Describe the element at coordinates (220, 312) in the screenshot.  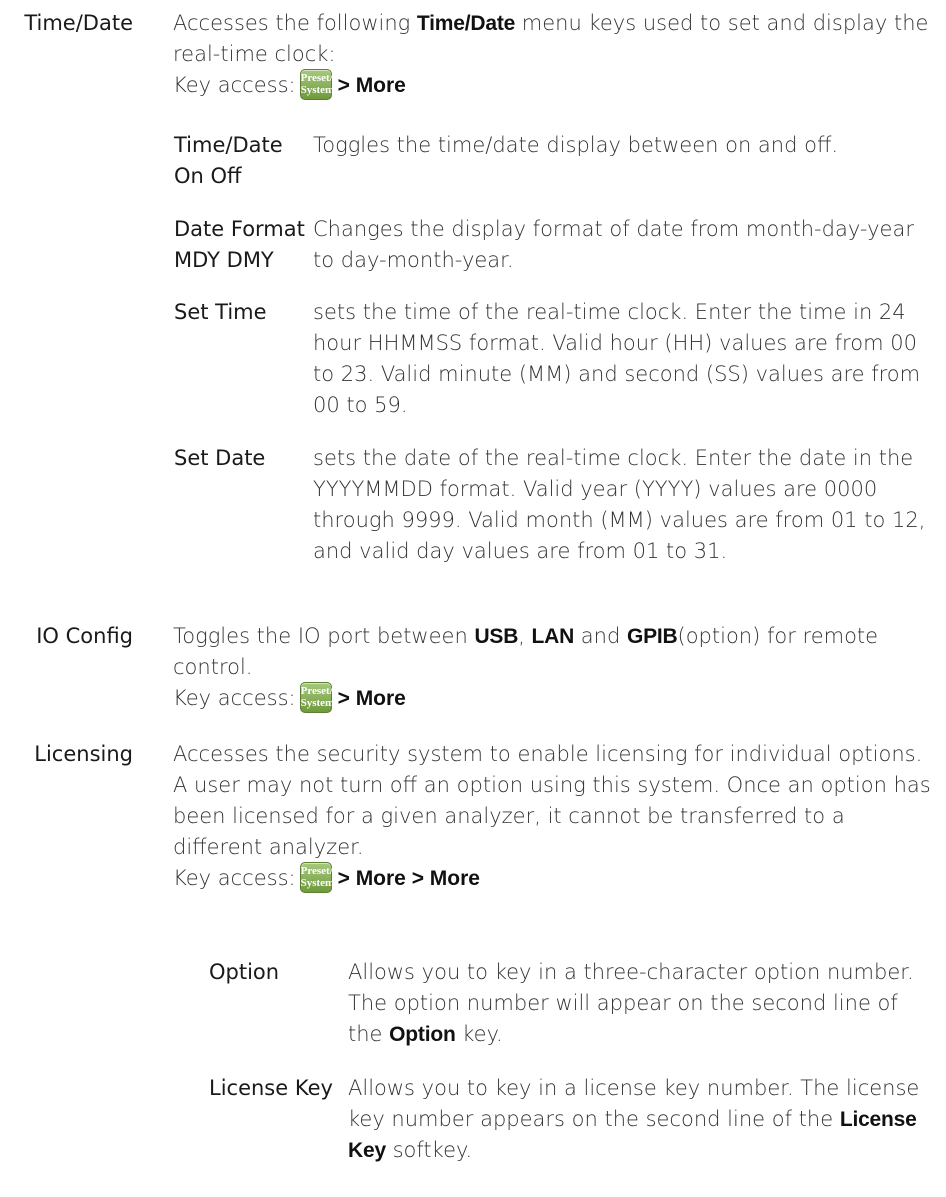
I see `subterm-set-time: Set Time` at that location.